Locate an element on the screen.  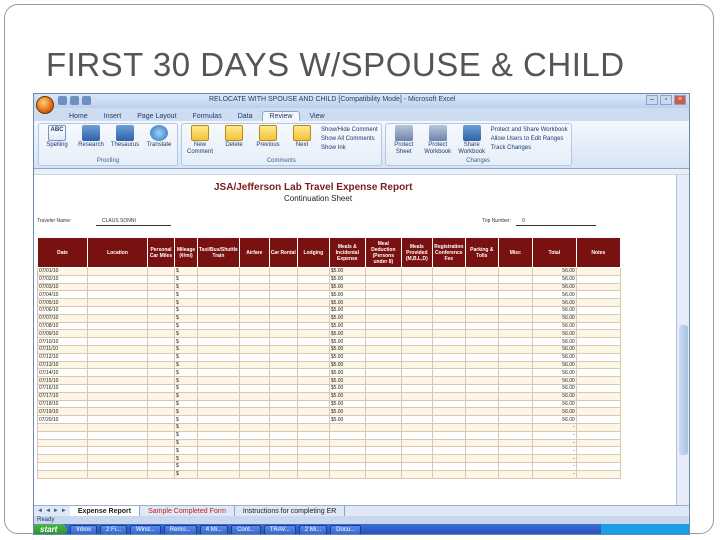
first-sheet-icon: ◄ is located at coordinates (40, 511).